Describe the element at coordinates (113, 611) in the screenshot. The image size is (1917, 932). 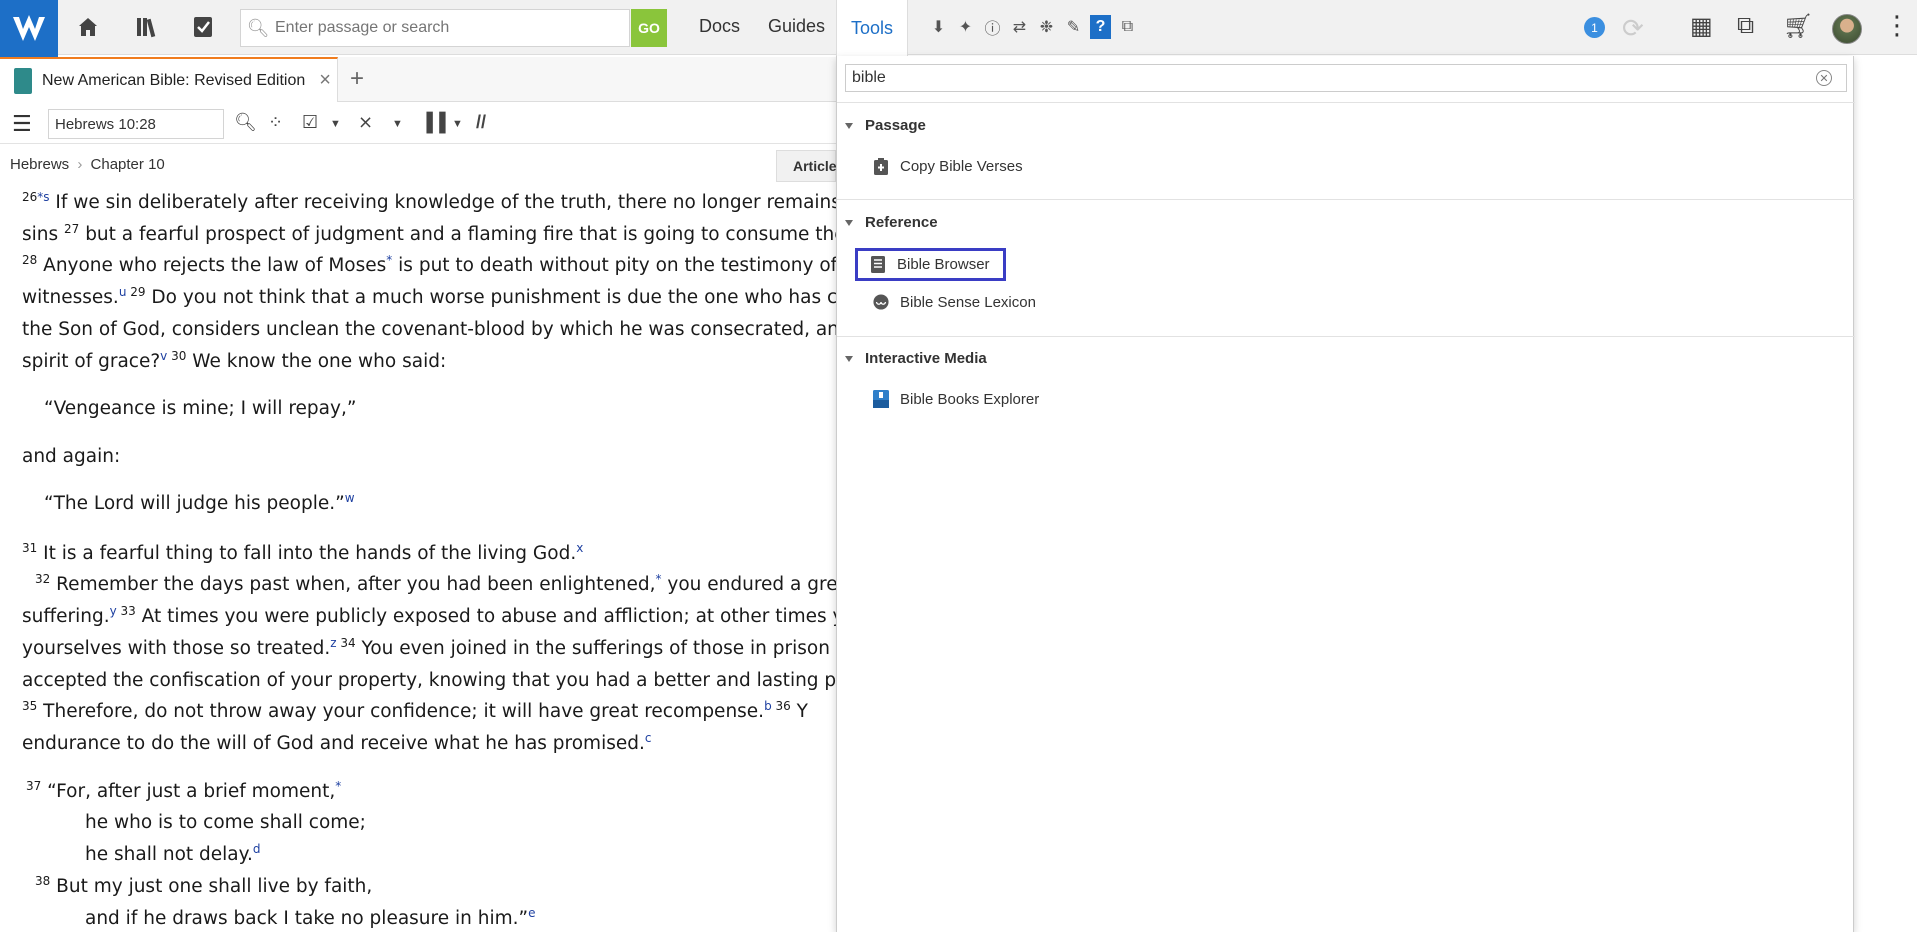
I see `footnote-marker: y` at that location.